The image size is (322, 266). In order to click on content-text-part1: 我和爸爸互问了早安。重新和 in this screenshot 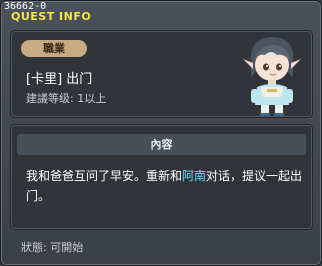, I will do `click(104, 176)`.